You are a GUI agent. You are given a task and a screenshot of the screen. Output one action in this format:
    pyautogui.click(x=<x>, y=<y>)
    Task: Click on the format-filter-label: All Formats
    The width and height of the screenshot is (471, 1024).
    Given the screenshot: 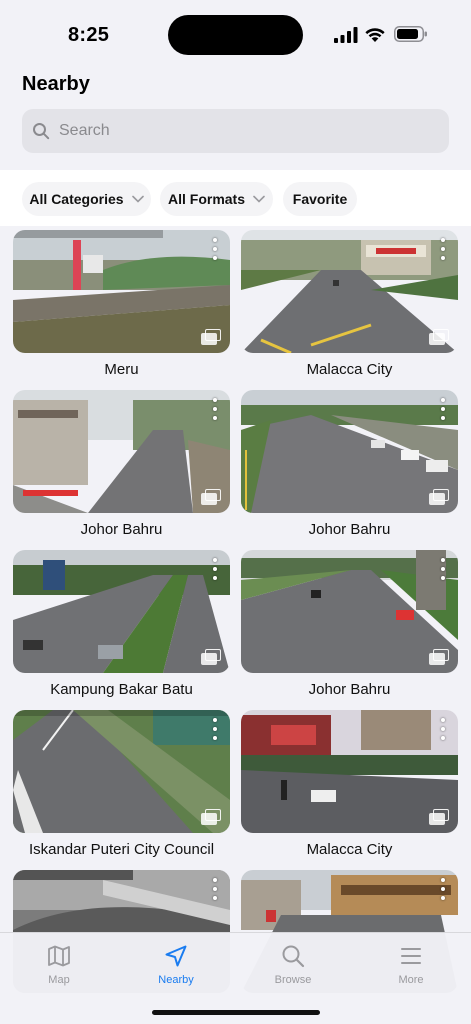 What is the action you would take?
    pyautogui.click(x=206, y=199)
    